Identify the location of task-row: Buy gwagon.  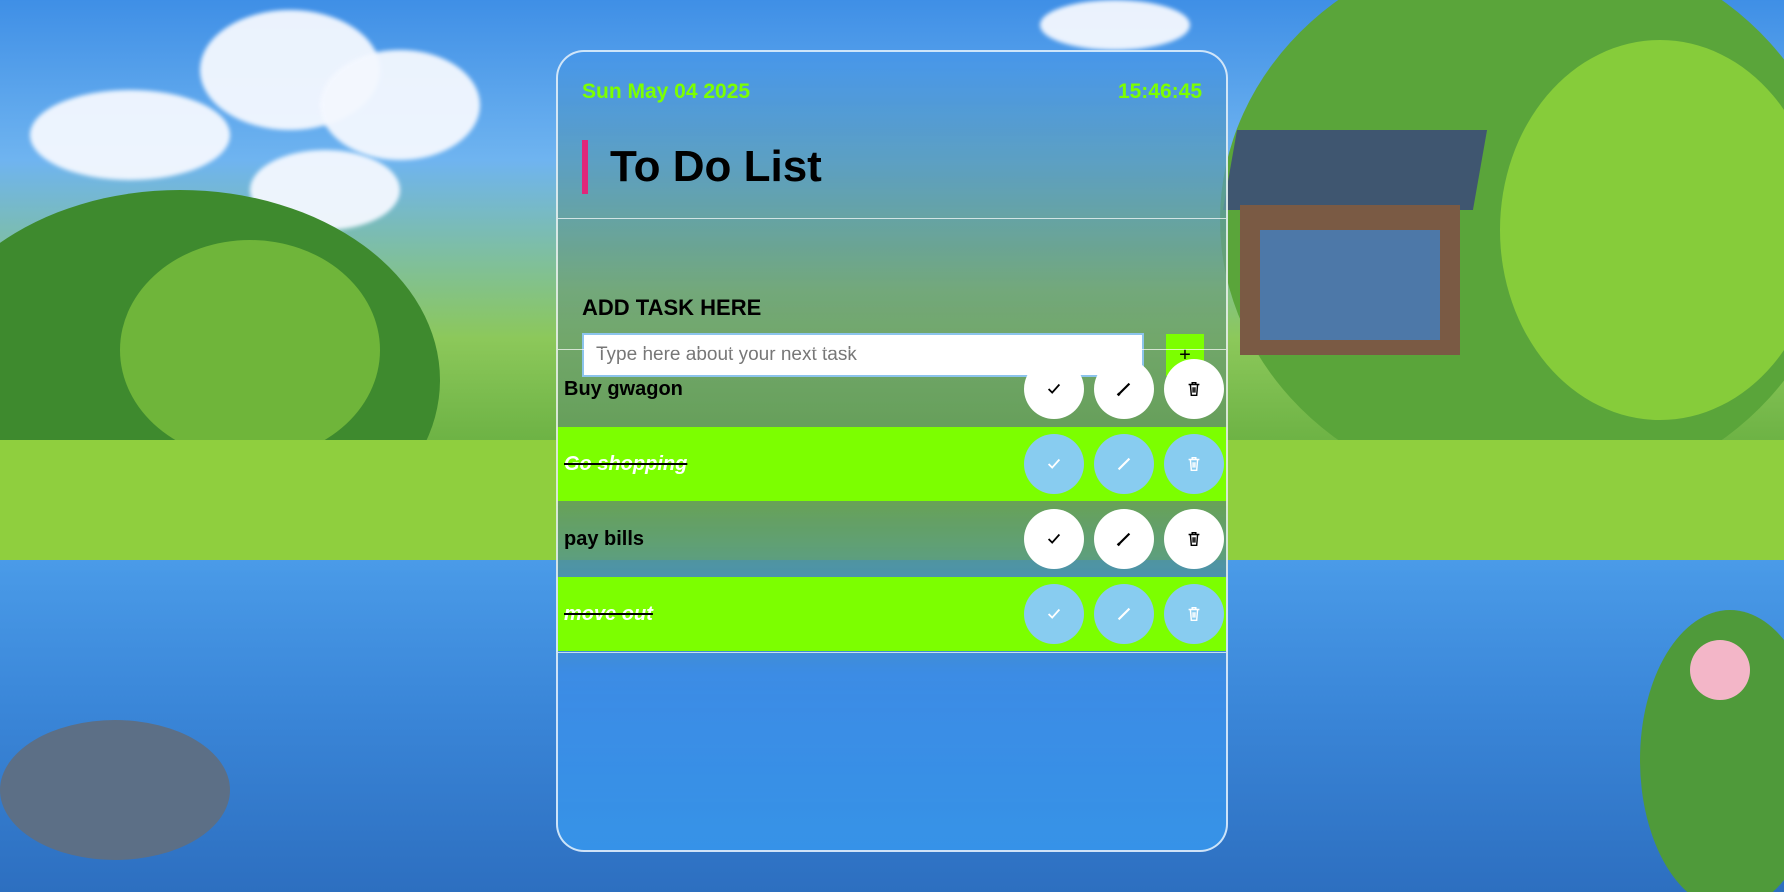
(892, 389).